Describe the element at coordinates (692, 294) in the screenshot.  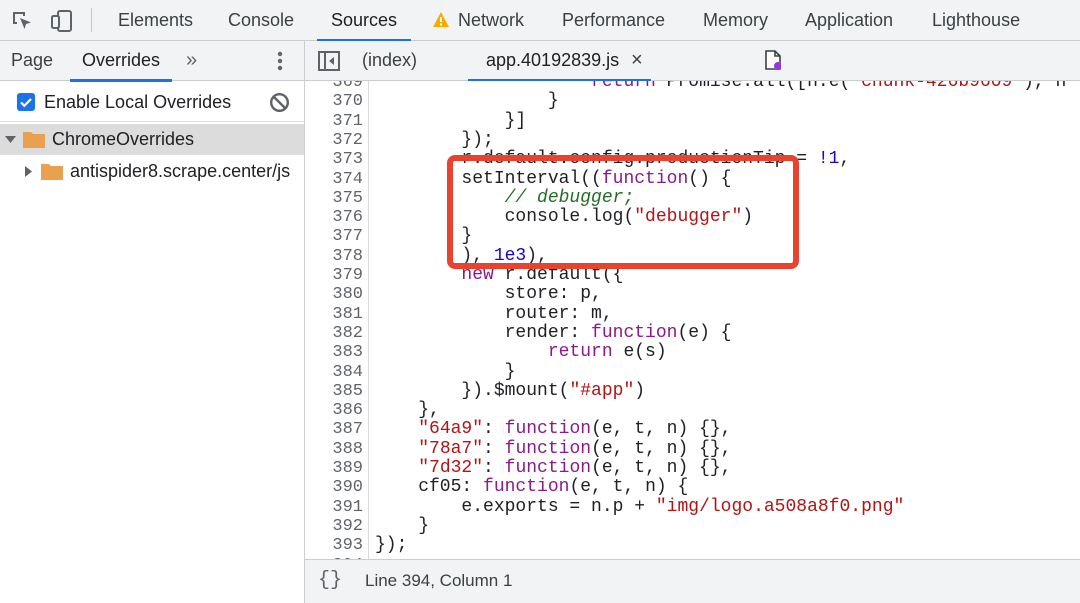
I see `code-line: 380 store: p,` at that location.